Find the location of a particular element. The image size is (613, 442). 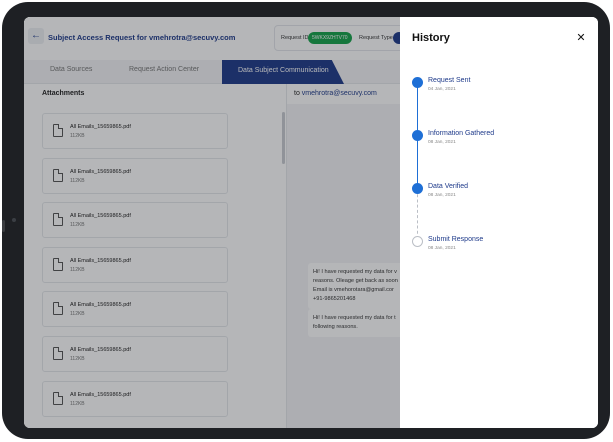

close-icon: ✕ is located at coordinates (581, 38).